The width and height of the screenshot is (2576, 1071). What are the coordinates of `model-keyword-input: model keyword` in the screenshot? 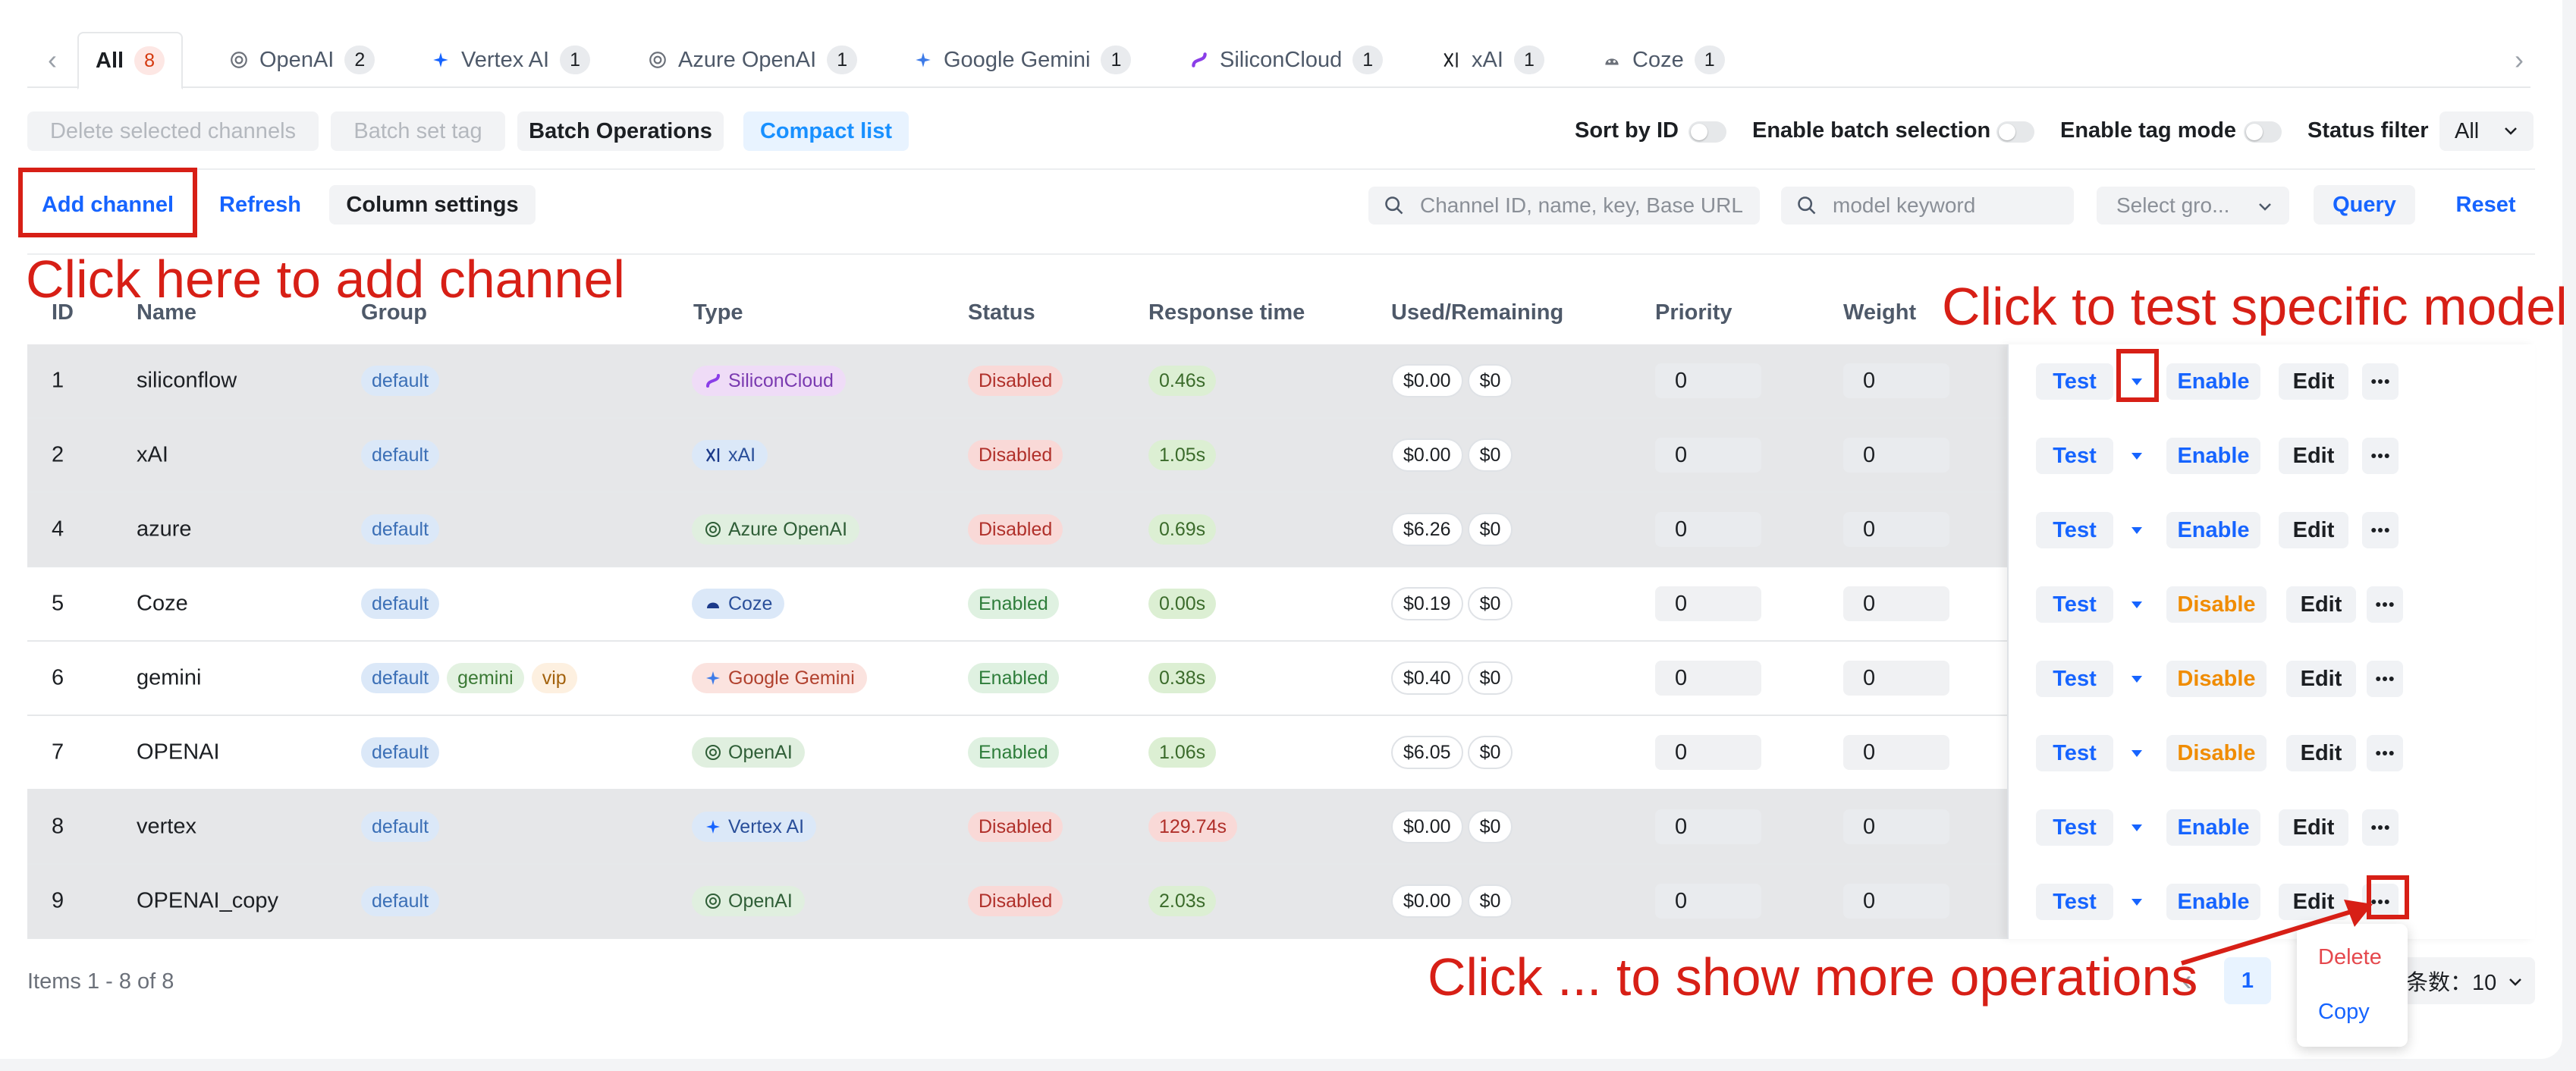 It's located at (1927, 206).